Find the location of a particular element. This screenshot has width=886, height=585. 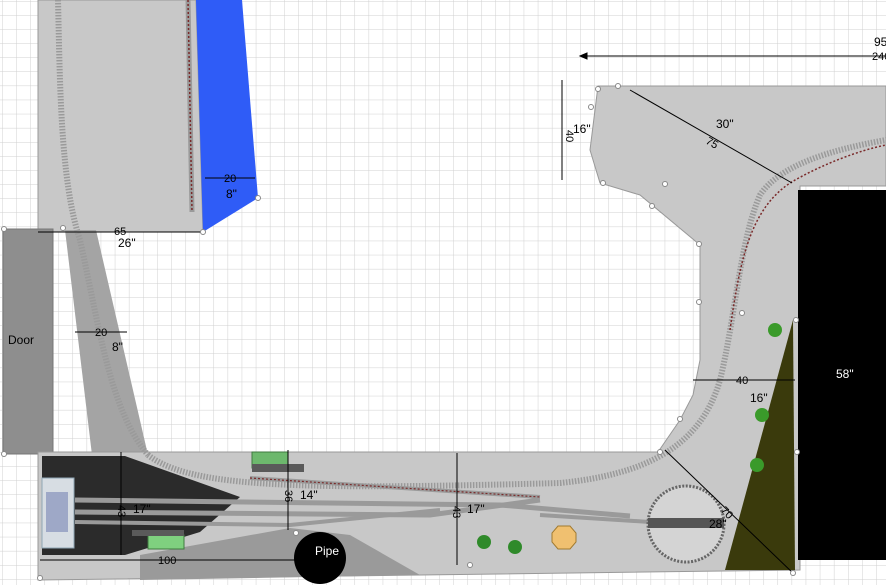

dim-bottom-len-cm: 100 is located at coordinates (167, 561).